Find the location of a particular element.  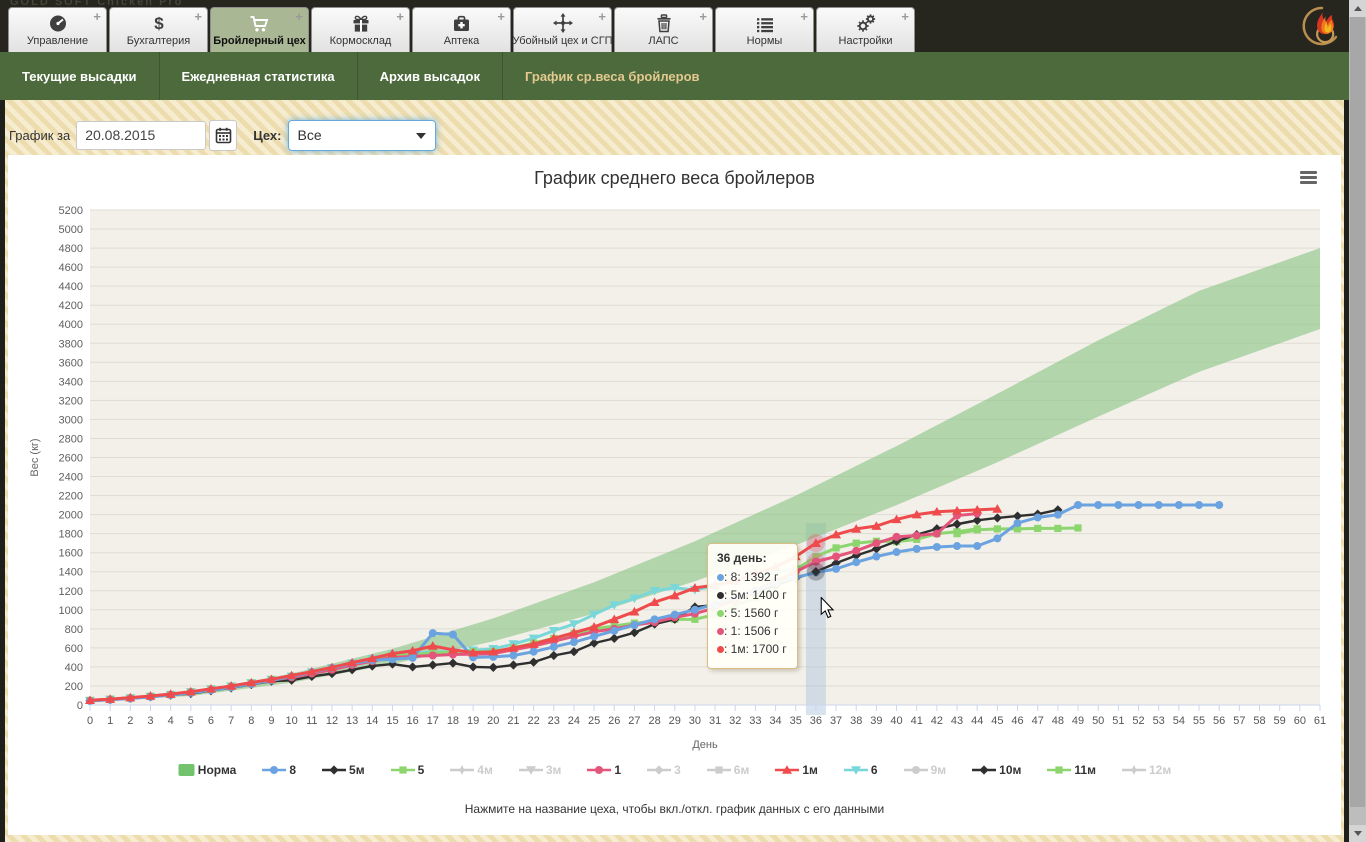

svg-text: 32 is located at coordinates (735, 721).